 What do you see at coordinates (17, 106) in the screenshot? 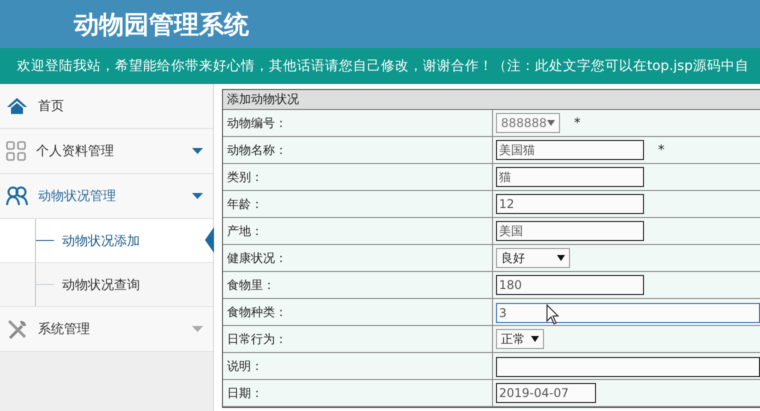
I see `home-icon` at bounding box center [17, 106].